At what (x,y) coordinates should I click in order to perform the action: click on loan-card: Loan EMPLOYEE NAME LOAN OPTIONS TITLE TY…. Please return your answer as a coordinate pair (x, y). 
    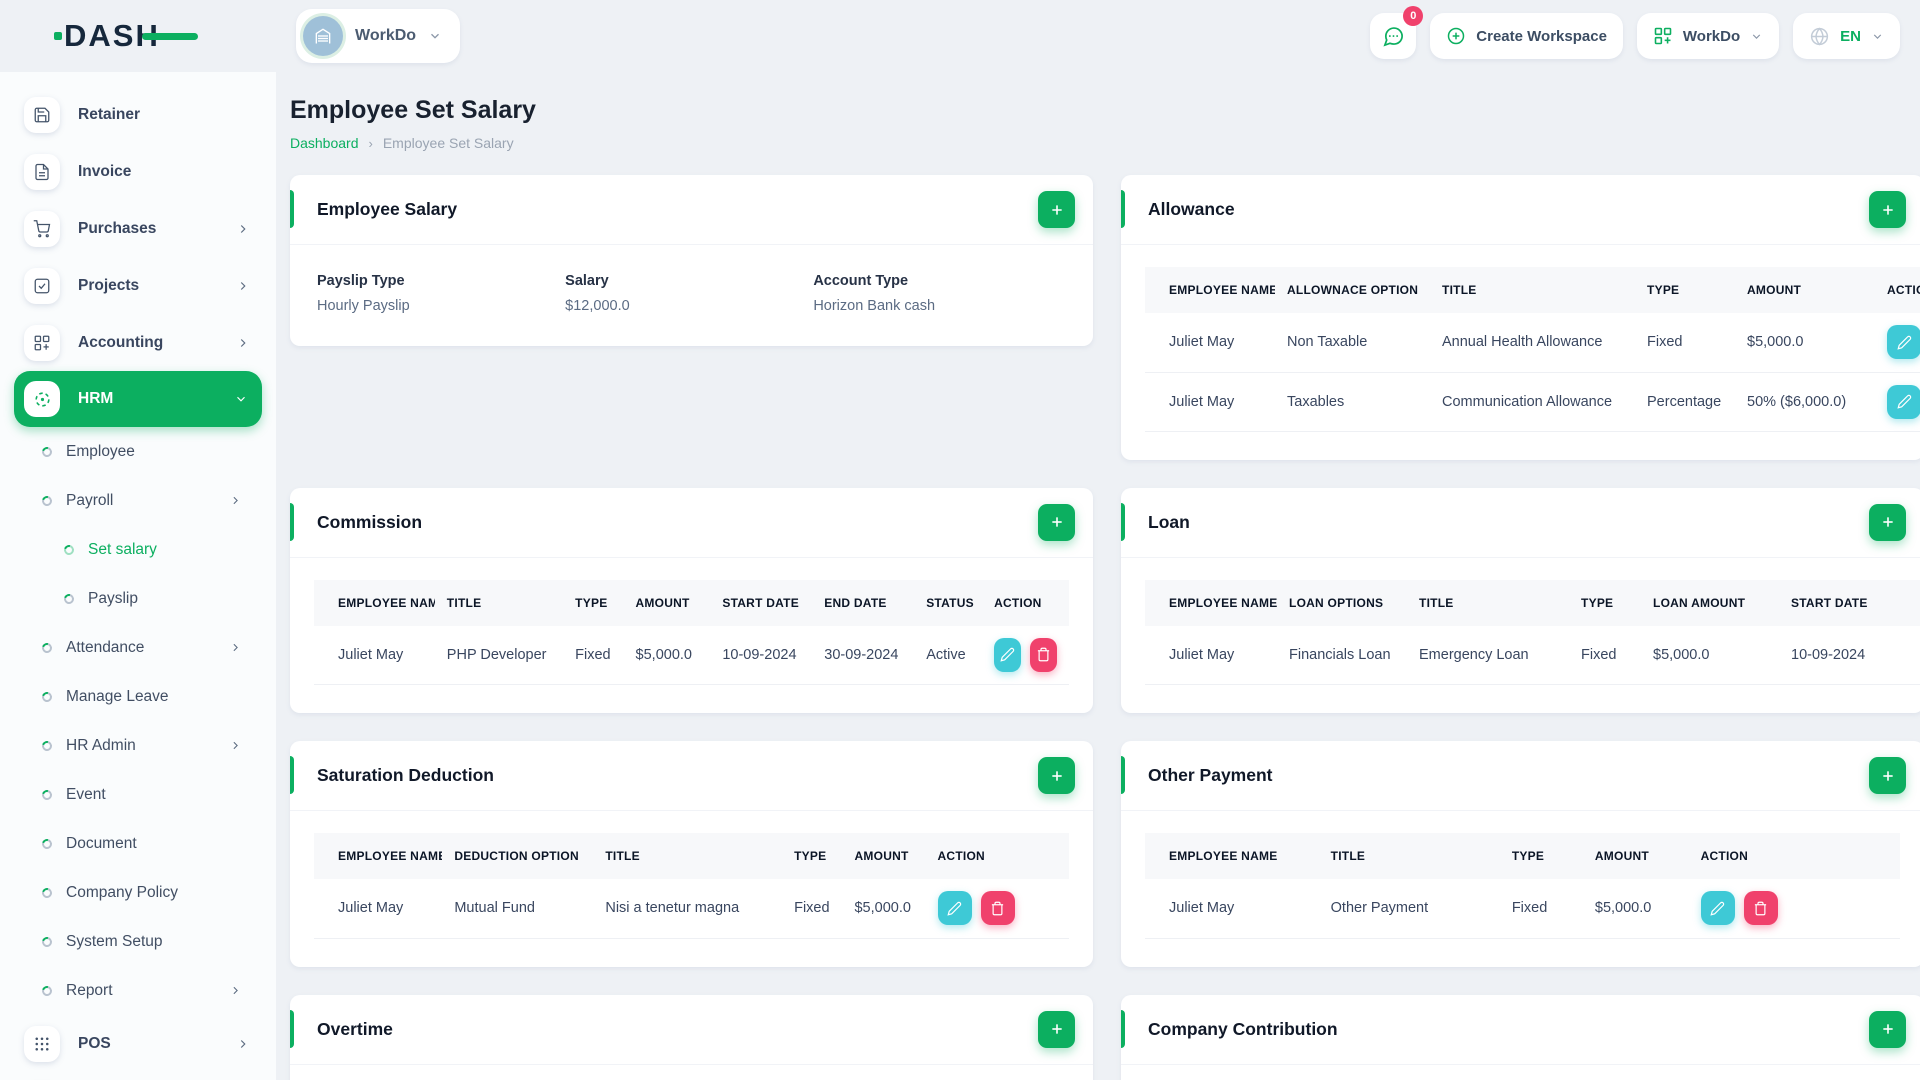
    Looking at the image, I should click on (1520, 600).